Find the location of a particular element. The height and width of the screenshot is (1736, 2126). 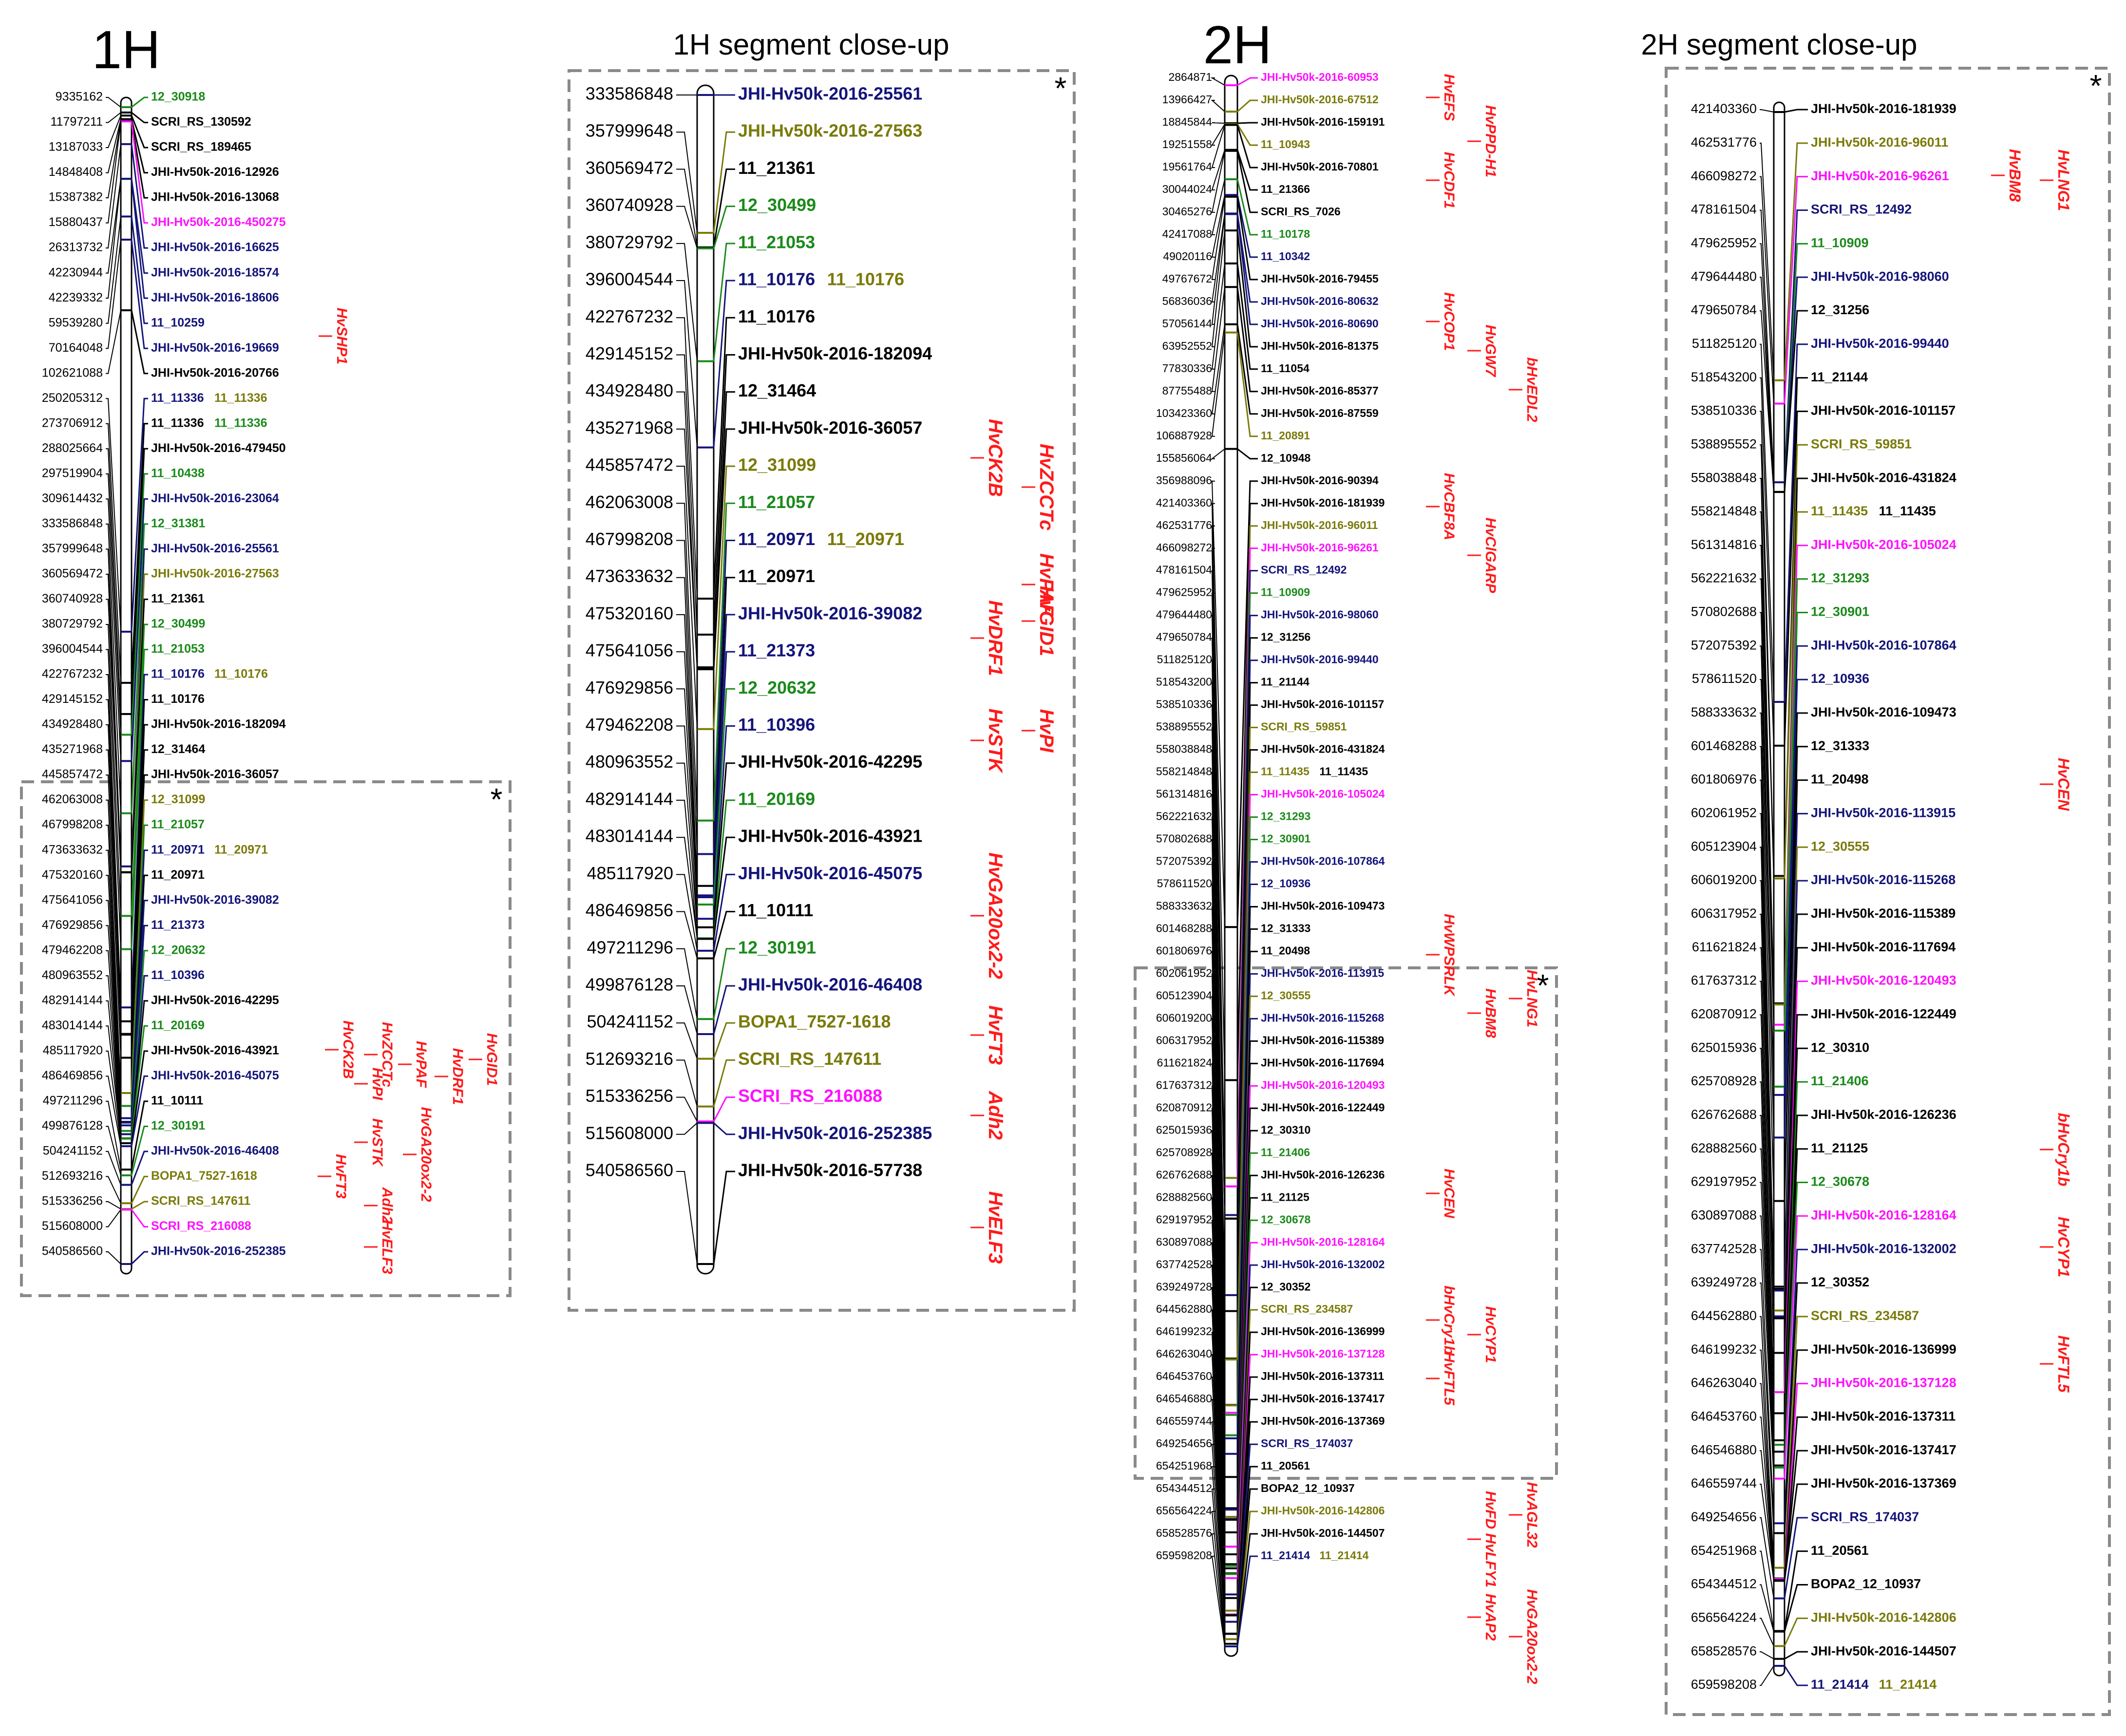

marker-position: 649254656 is located at coordinates (1724, 1517).